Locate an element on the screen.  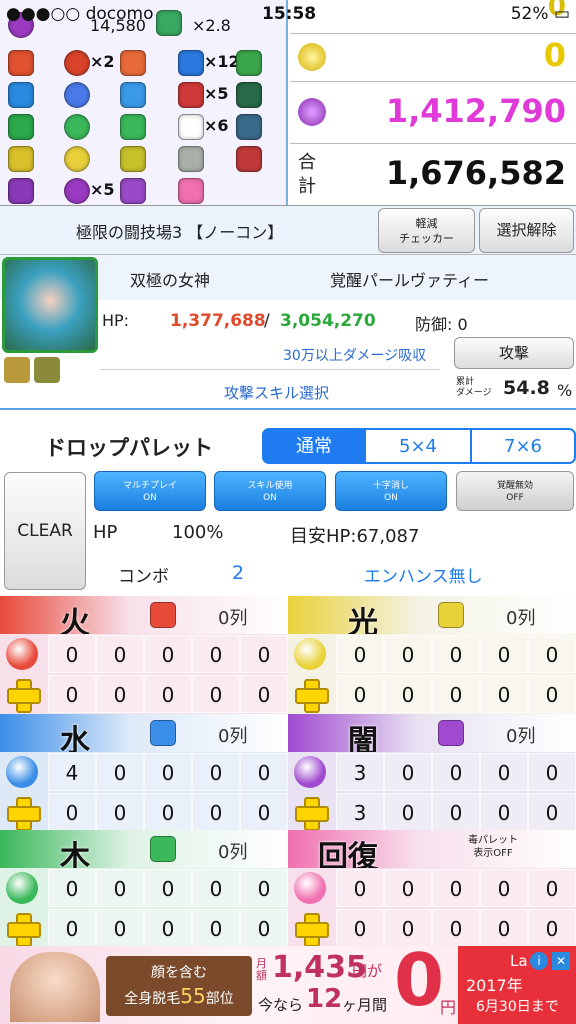
count-cell: 4 is located at coordinates (72, 772).